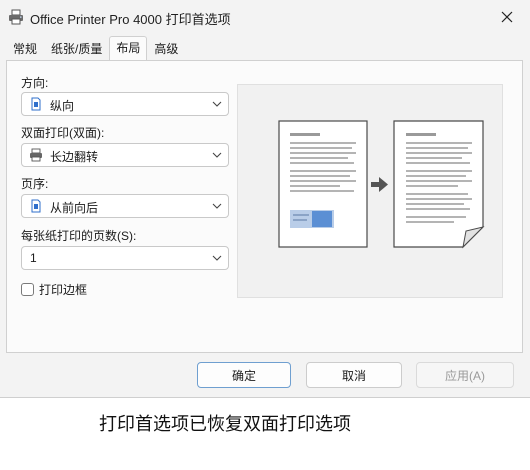  What do you see at coordinates (128, 48) in the screenshot?
I see `tab-layout: 布局` at bounding box center [128, 48].